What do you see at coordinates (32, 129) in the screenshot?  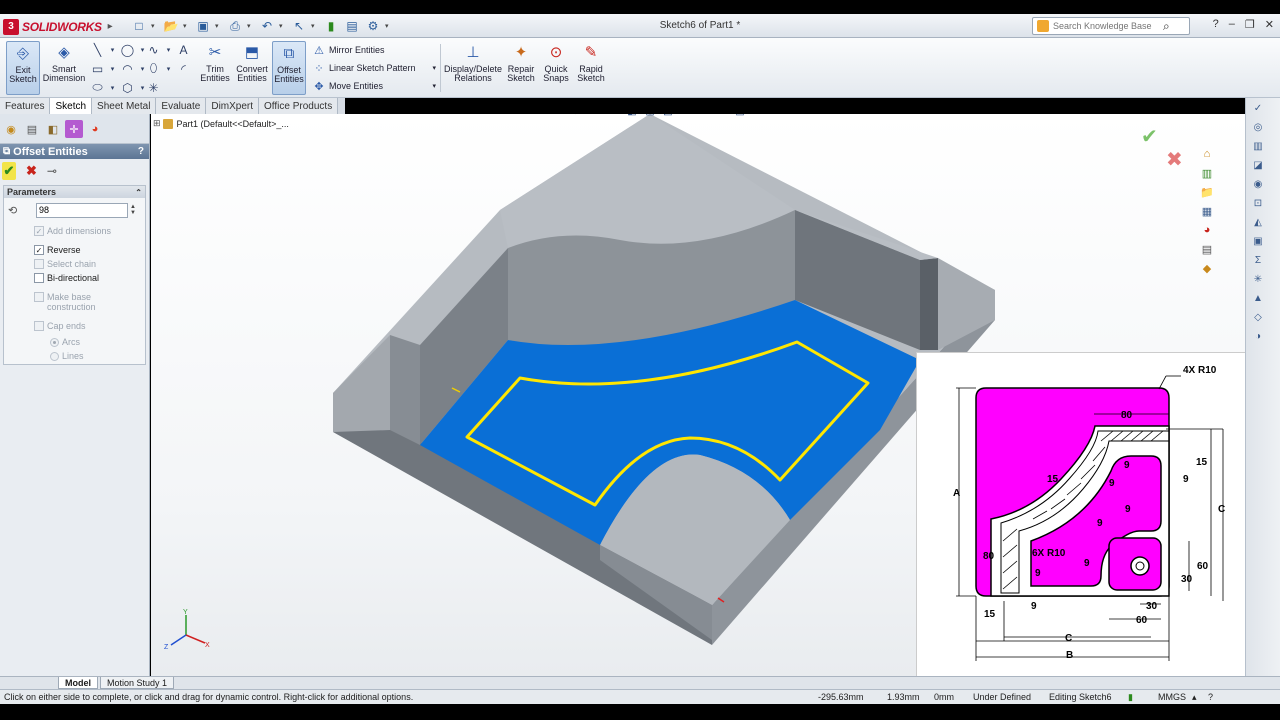 I see `property-manager-icon: ▤` at bounding box center [32, 129].